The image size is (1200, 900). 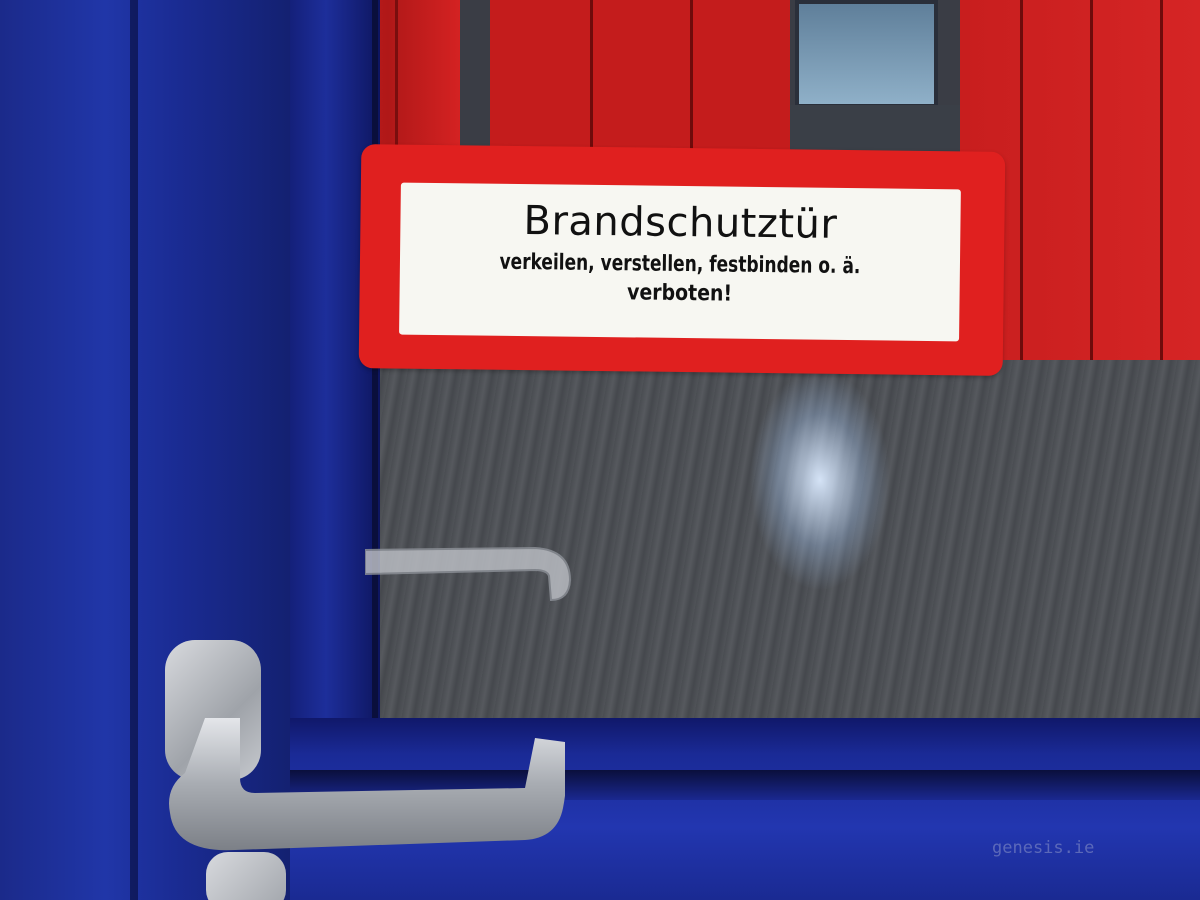 I want to click on door-seam, so click(x=134, y=450).